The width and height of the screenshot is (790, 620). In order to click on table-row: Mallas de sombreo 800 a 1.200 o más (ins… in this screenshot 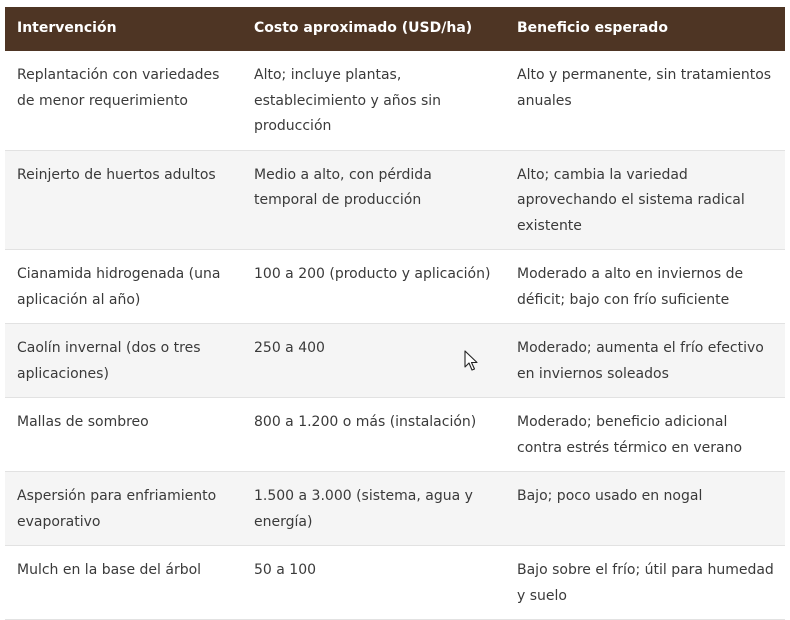, I will do `click(395, 434)`.